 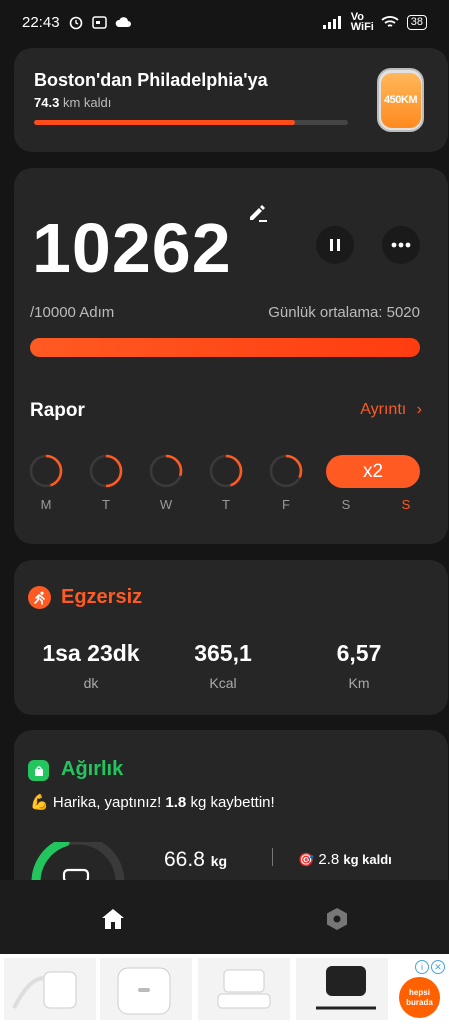 I want to click on exercise-calories: 365,1 Kcal, so click(x=223, y=665).